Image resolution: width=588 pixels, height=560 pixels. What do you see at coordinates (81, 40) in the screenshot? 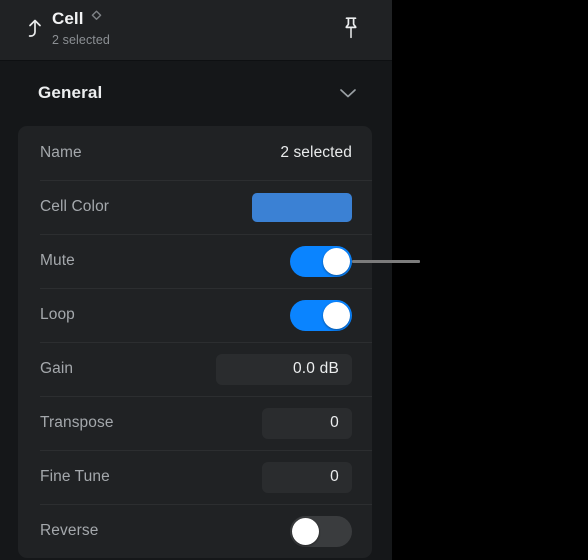
I see `selection-count-label: 2 selected` at bounding box center [81, 40].